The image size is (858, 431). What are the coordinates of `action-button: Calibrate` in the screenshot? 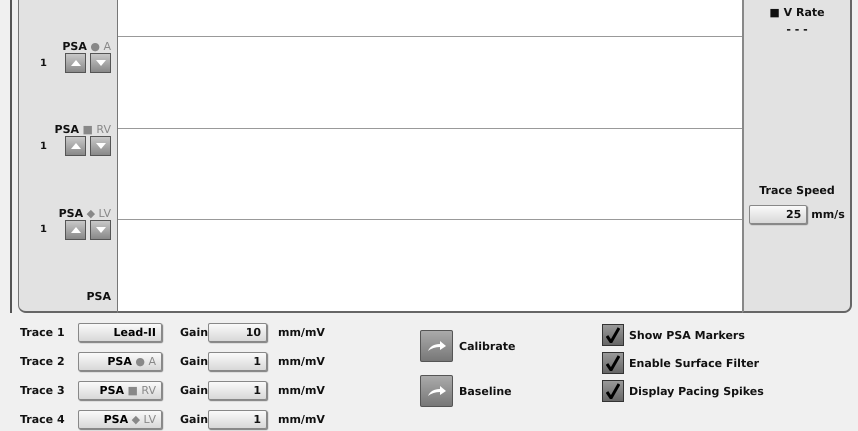 It's located at (505, 346).